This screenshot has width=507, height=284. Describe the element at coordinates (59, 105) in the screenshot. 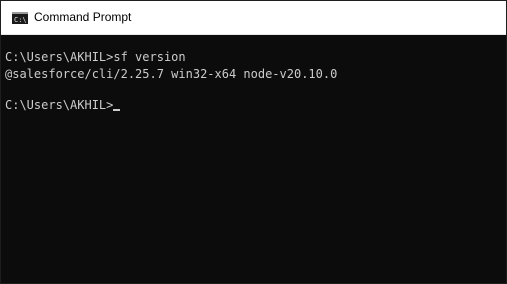

I see `prompt-text: C:\Users\AKHIL>` at that location.